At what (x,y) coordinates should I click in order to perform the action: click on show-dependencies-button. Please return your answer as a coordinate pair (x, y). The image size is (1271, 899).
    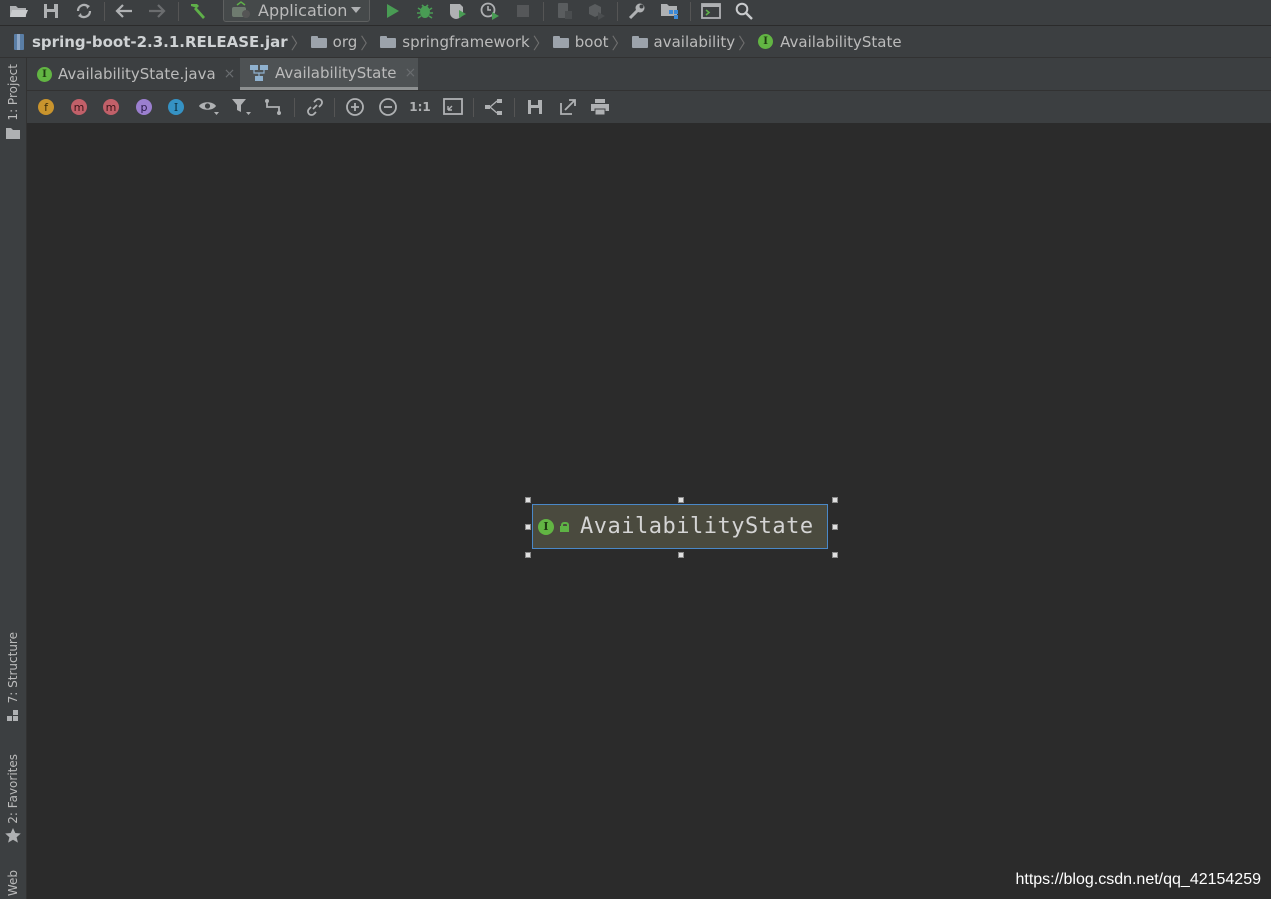
    Looking at the image, I should click on (274, 107).